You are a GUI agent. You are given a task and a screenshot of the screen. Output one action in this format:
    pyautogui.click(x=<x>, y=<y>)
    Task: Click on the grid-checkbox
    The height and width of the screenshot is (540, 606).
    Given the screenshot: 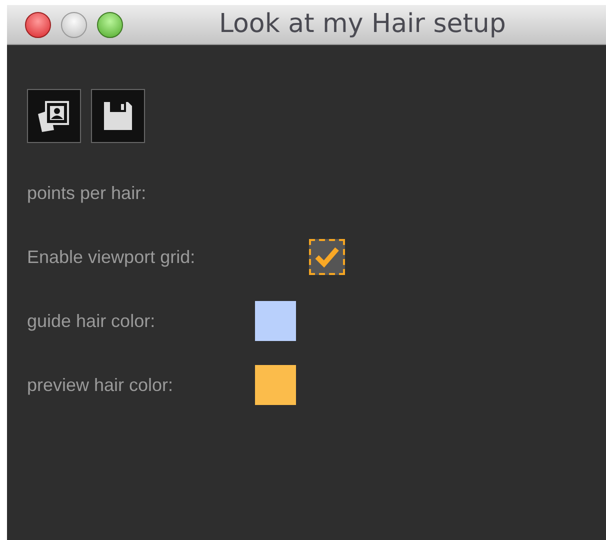 What is the action you would take?
    pyautogui.click(x=327, y=257)
    